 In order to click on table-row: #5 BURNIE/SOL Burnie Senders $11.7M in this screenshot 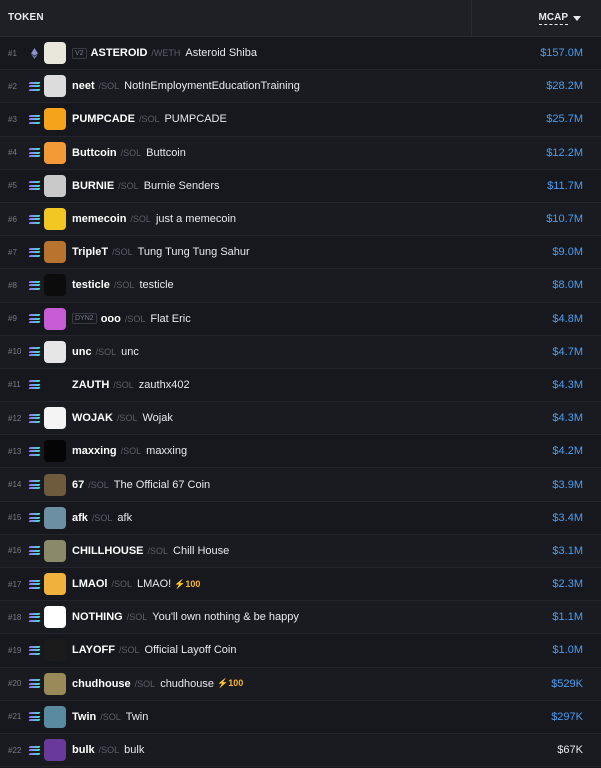, I will do `click(300, 186)`.